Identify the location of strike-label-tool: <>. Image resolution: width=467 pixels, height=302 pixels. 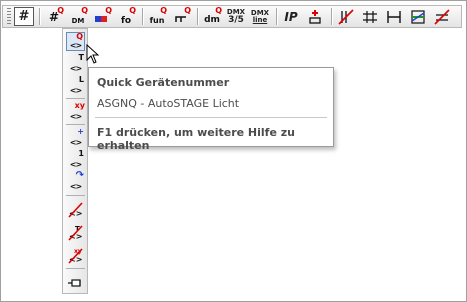
(75, 208).